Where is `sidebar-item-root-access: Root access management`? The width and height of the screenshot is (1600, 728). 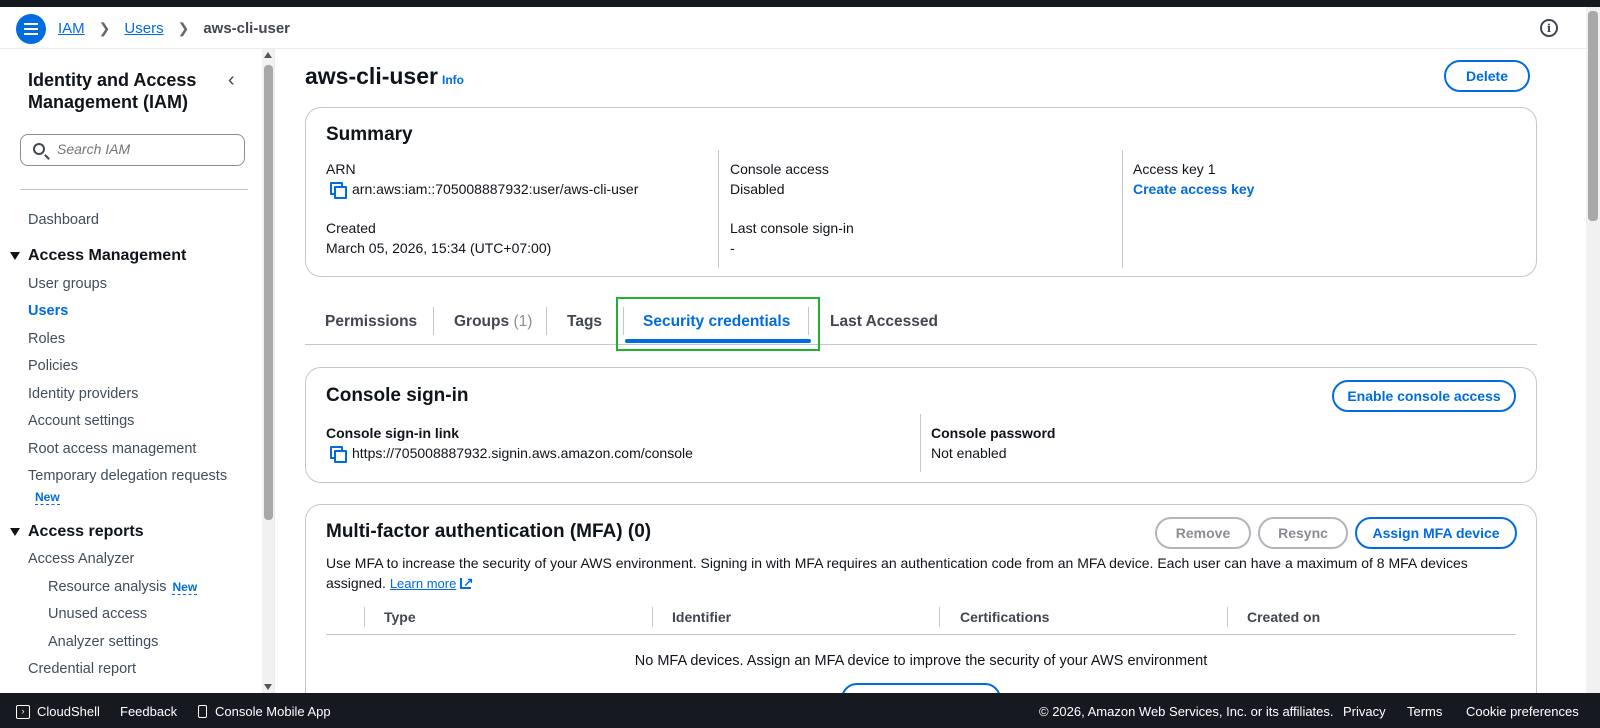
sidebar-item-root-access: Root access management is located at coordinates (112, 449).